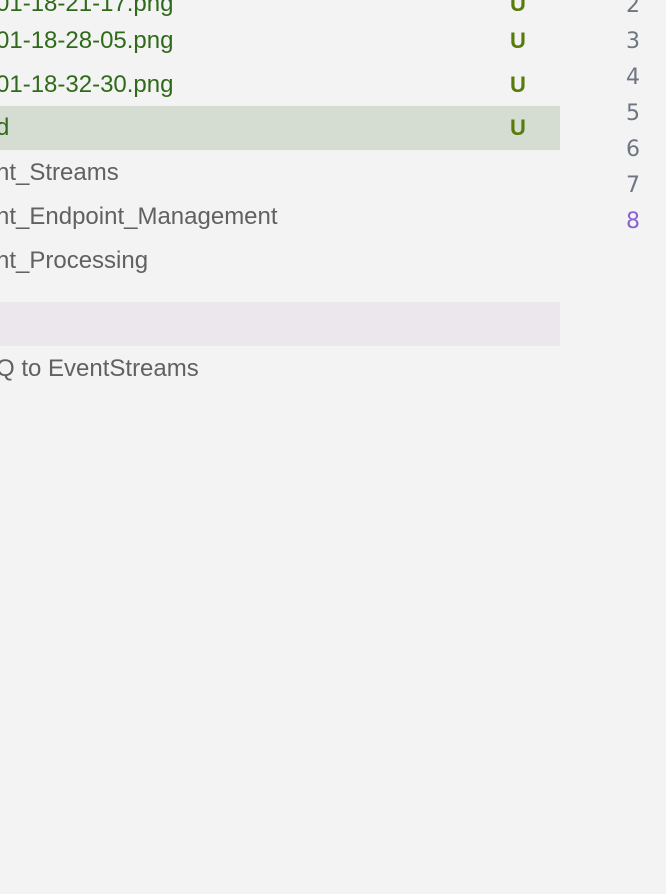 The image size is (666, 894). Describe the element at coordinates (633, 77) in the screenshot. I see `line-number: 4` at that location.